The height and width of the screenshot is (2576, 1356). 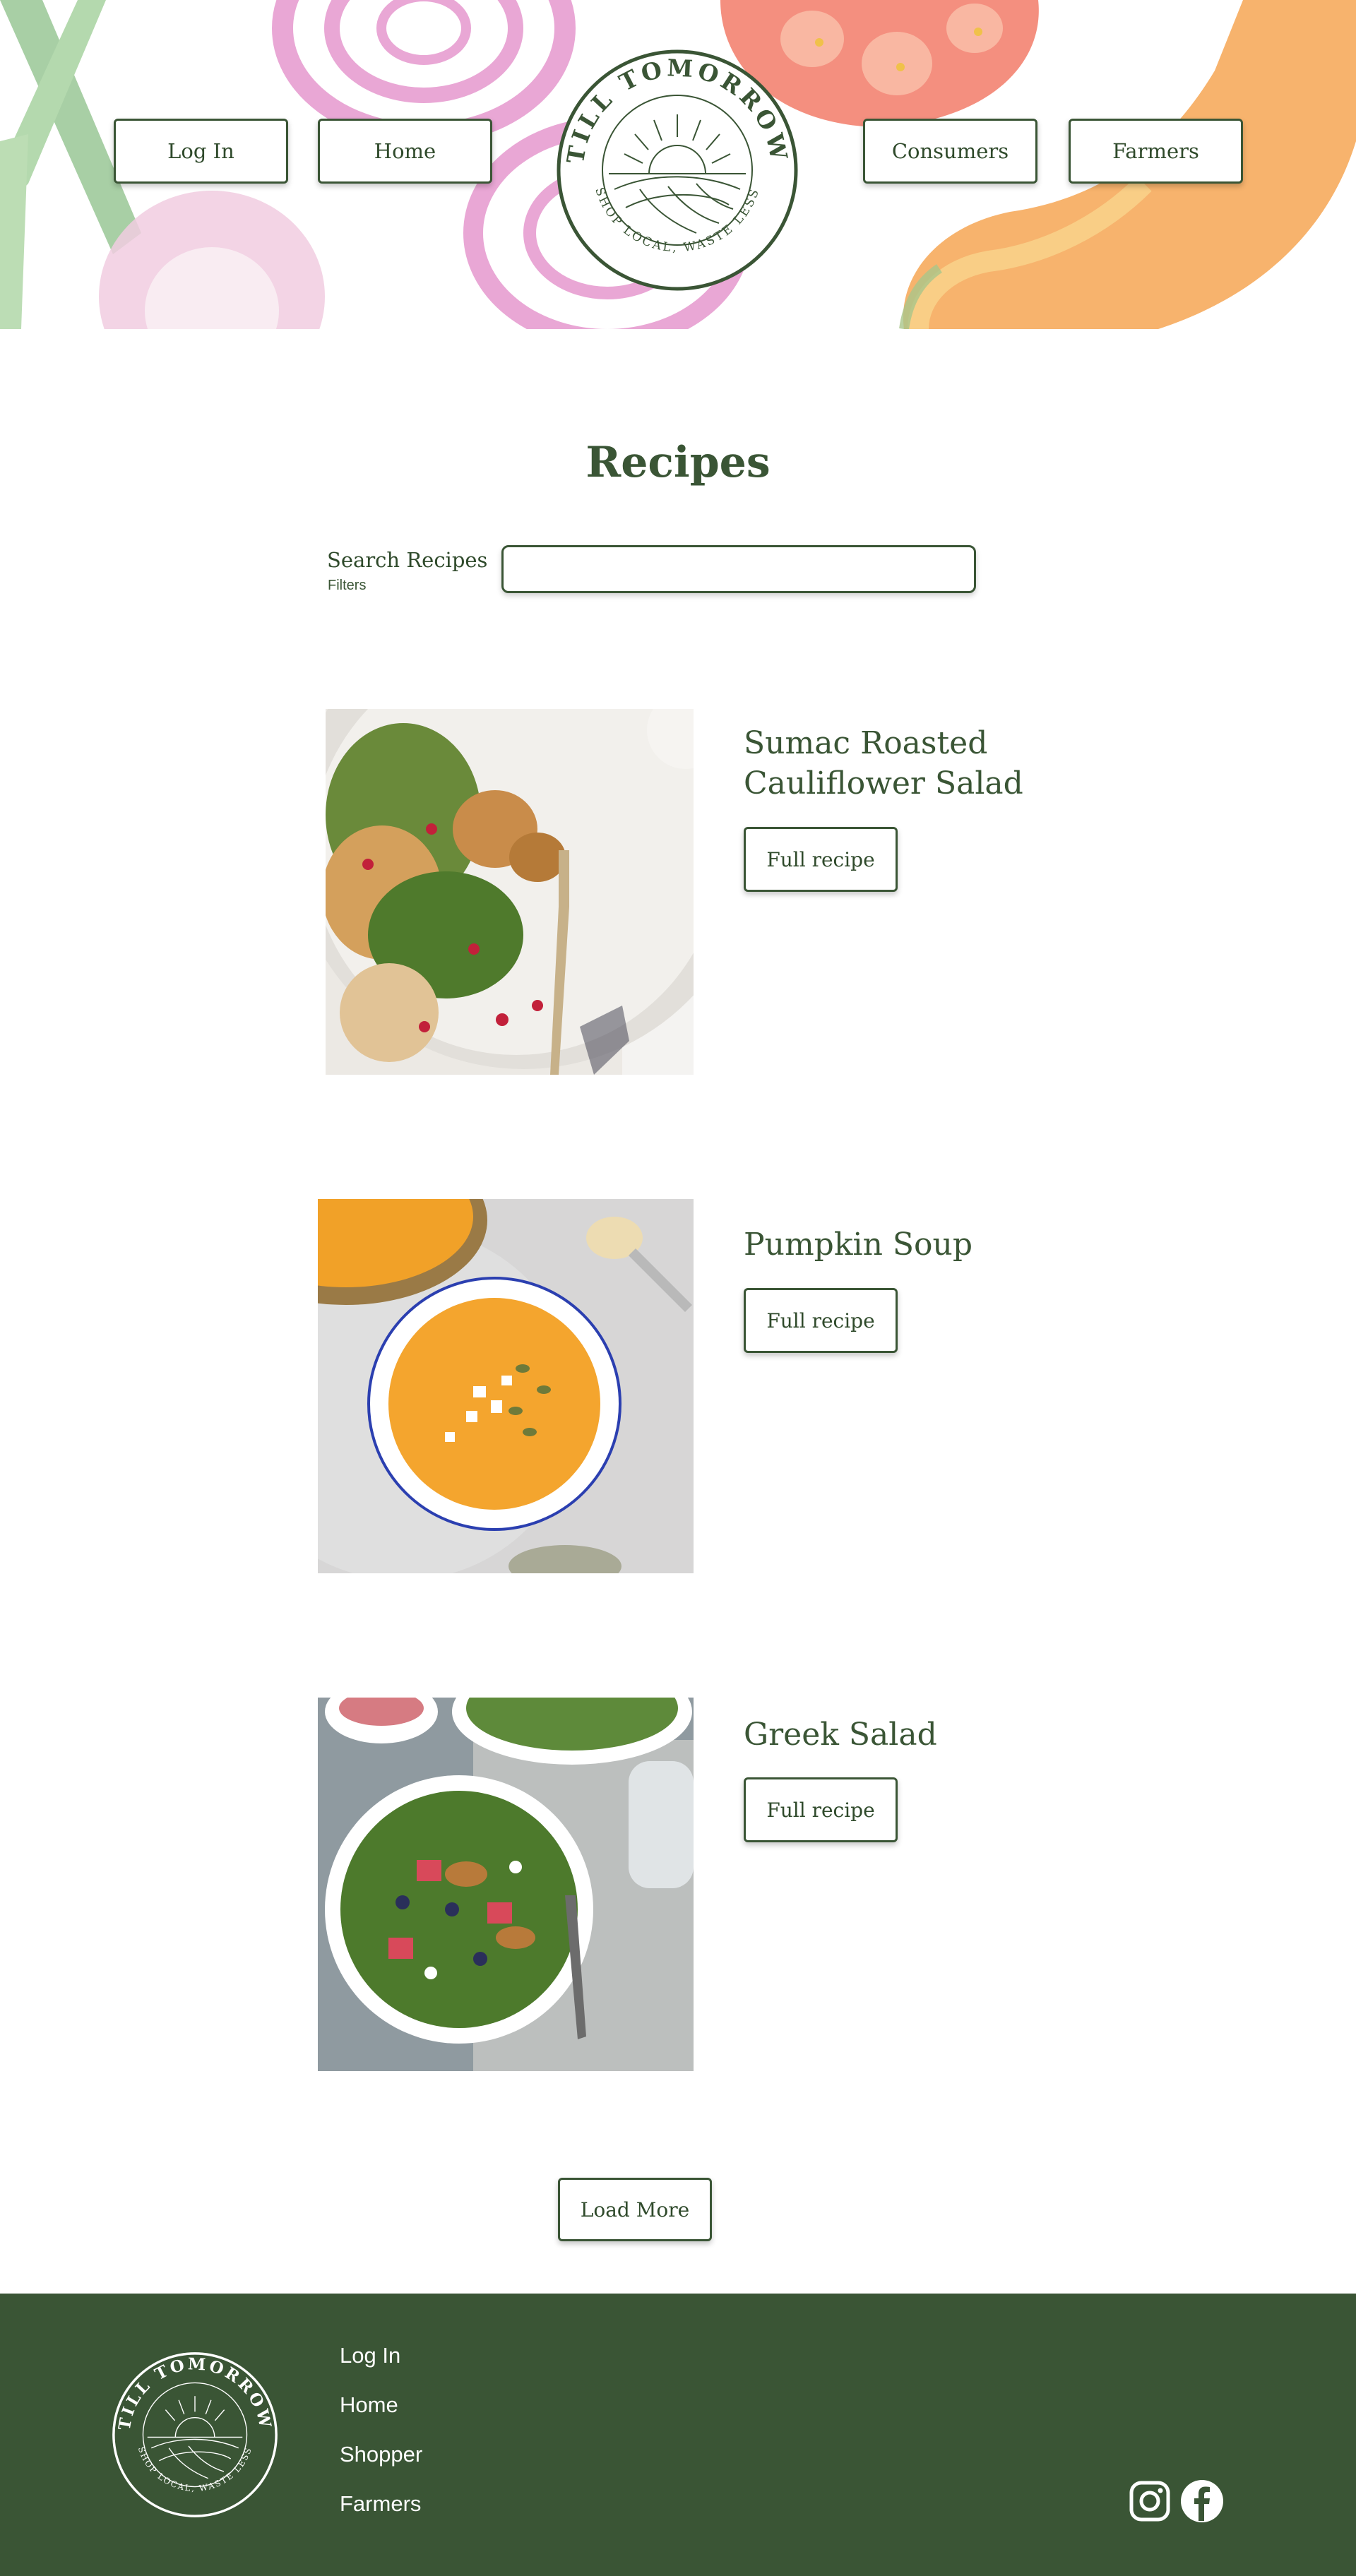 What do you see at coordinates (405, 151) in the screenshot?
I see `nav-home-button: Home` at bounding box center [405, 151].